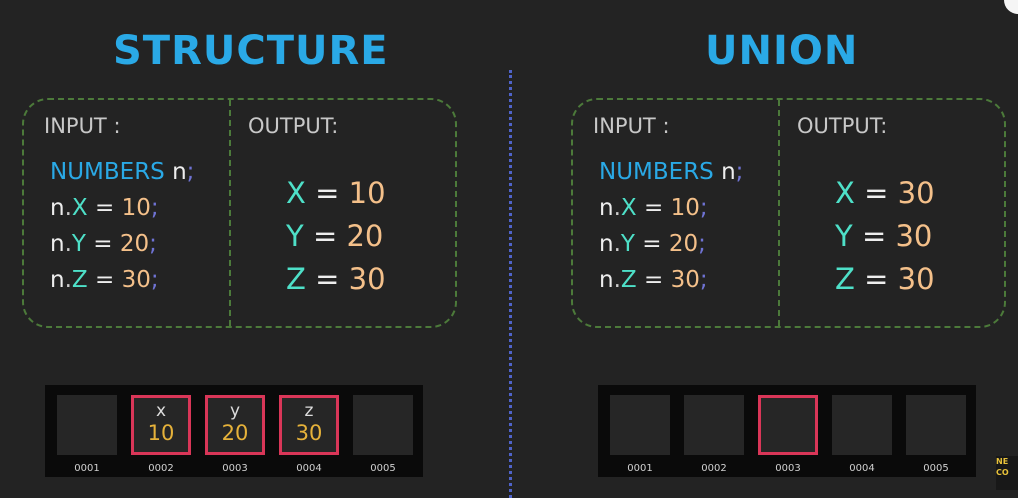 The width and height of the screenshot is (1018, 498). Describe the element at coordinates (1007, 473) in the screenshot. I see `channel-logo: NE CO` at that location.